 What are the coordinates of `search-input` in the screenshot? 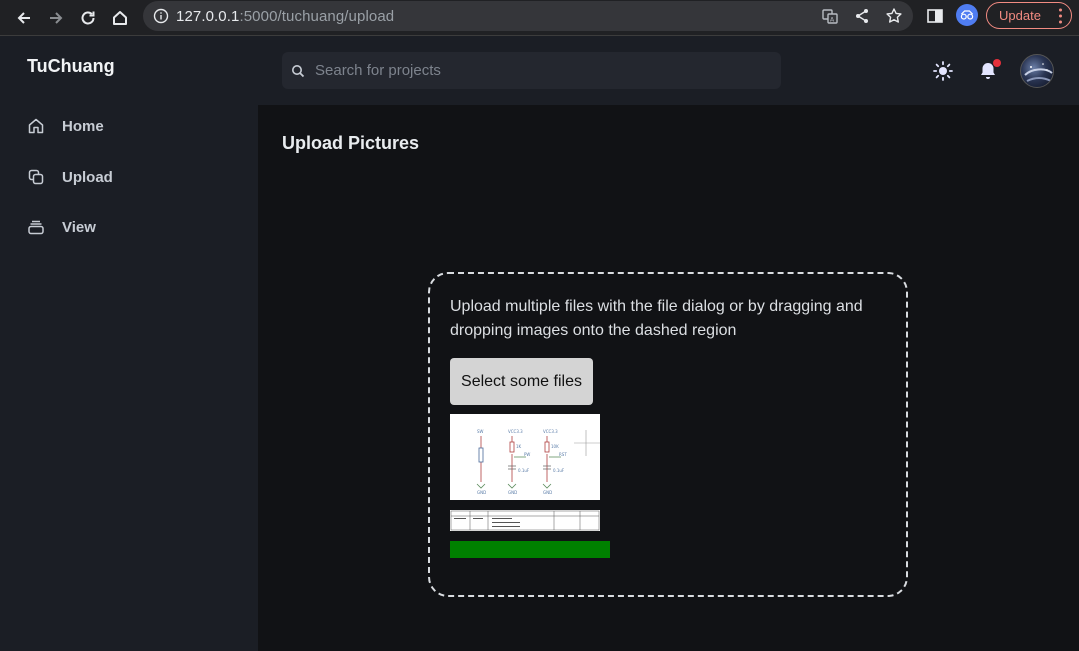 It's located at (535, 70).